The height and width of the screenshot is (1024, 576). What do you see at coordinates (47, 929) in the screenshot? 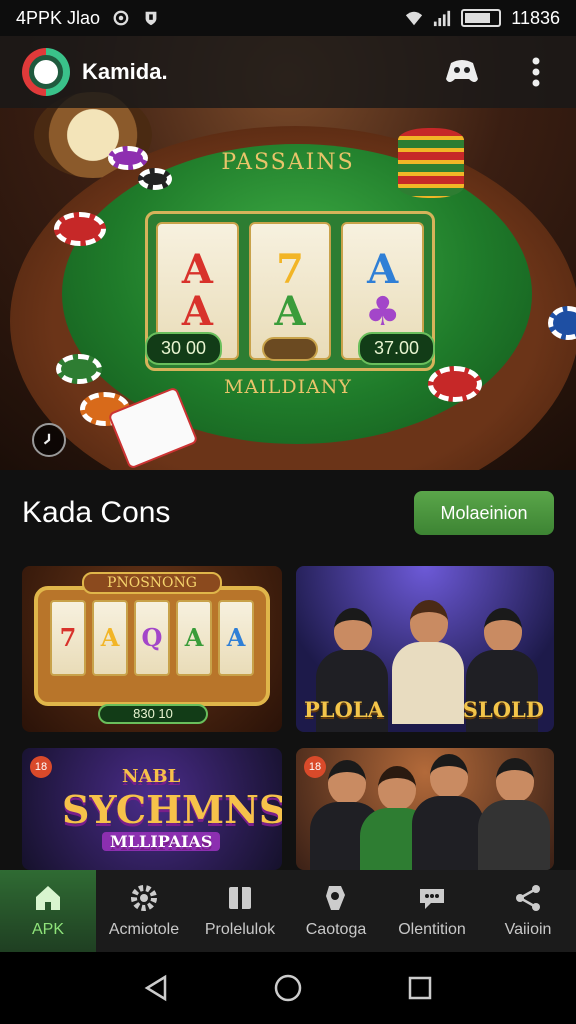
I see `nav-label: APK` at bounding box center [47, 929].